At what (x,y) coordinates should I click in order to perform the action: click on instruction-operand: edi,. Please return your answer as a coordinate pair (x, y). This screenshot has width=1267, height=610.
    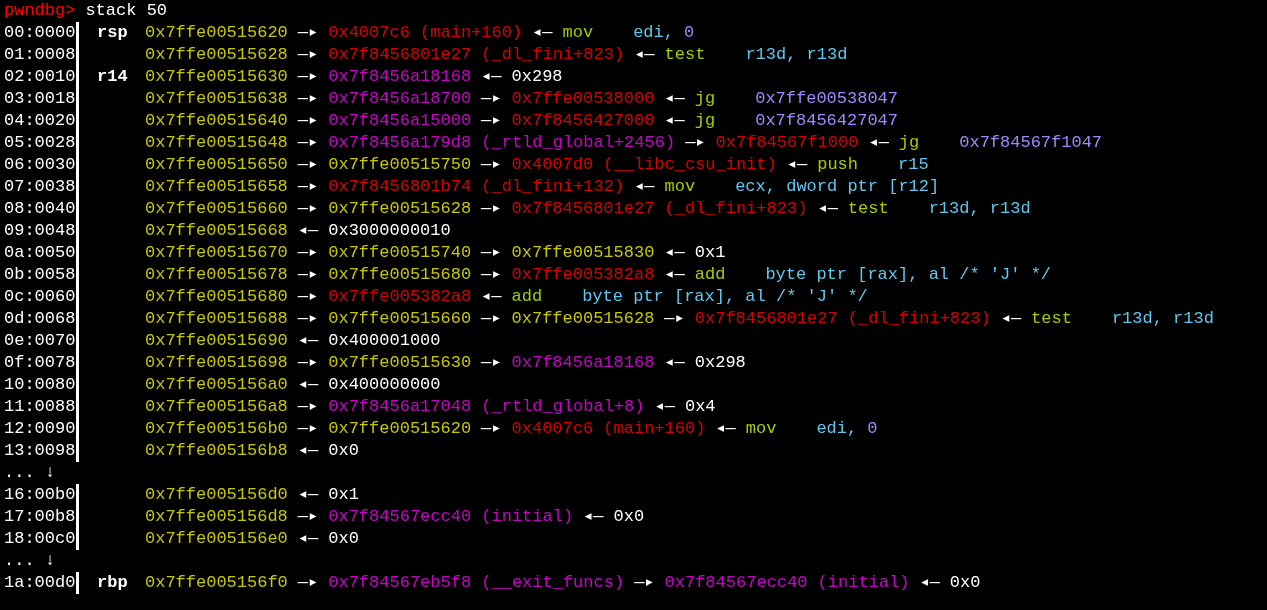
    Looking at the image, I should click on (837, 429).